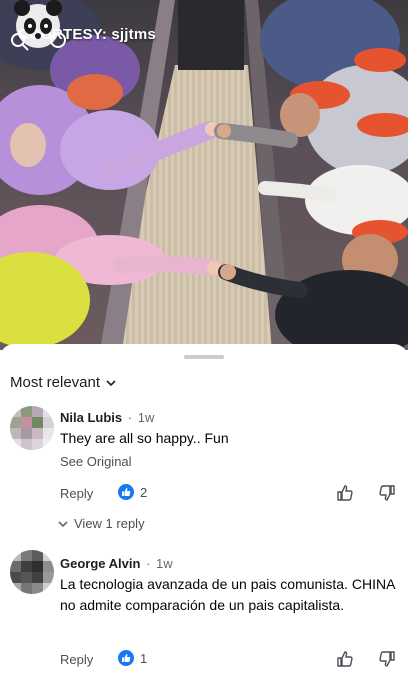 This screenshot has width=408, height=676. I want to click on comment-actions: Reply 1, so click(230, 661).